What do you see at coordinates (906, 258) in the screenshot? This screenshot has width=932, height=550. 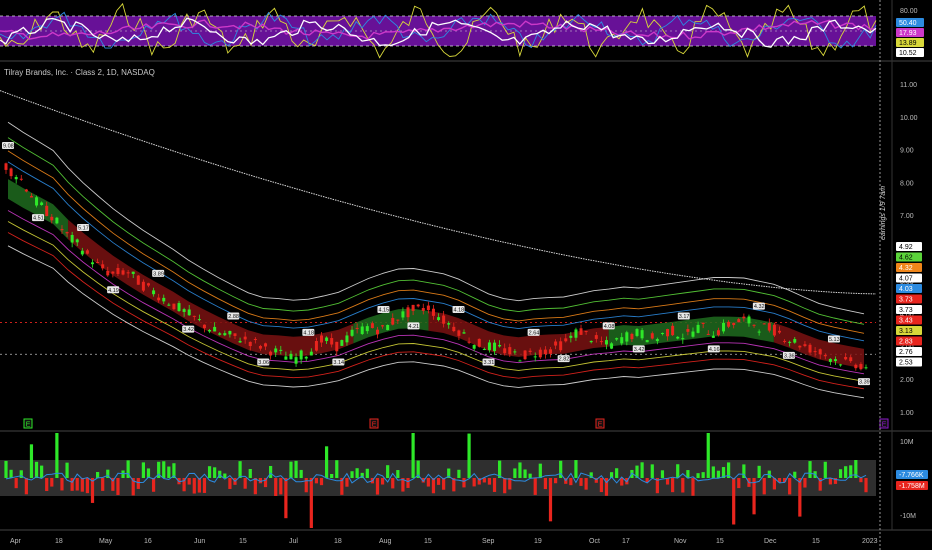 I see `level-badge-label: 4.62` at bounding box center [906, 258].